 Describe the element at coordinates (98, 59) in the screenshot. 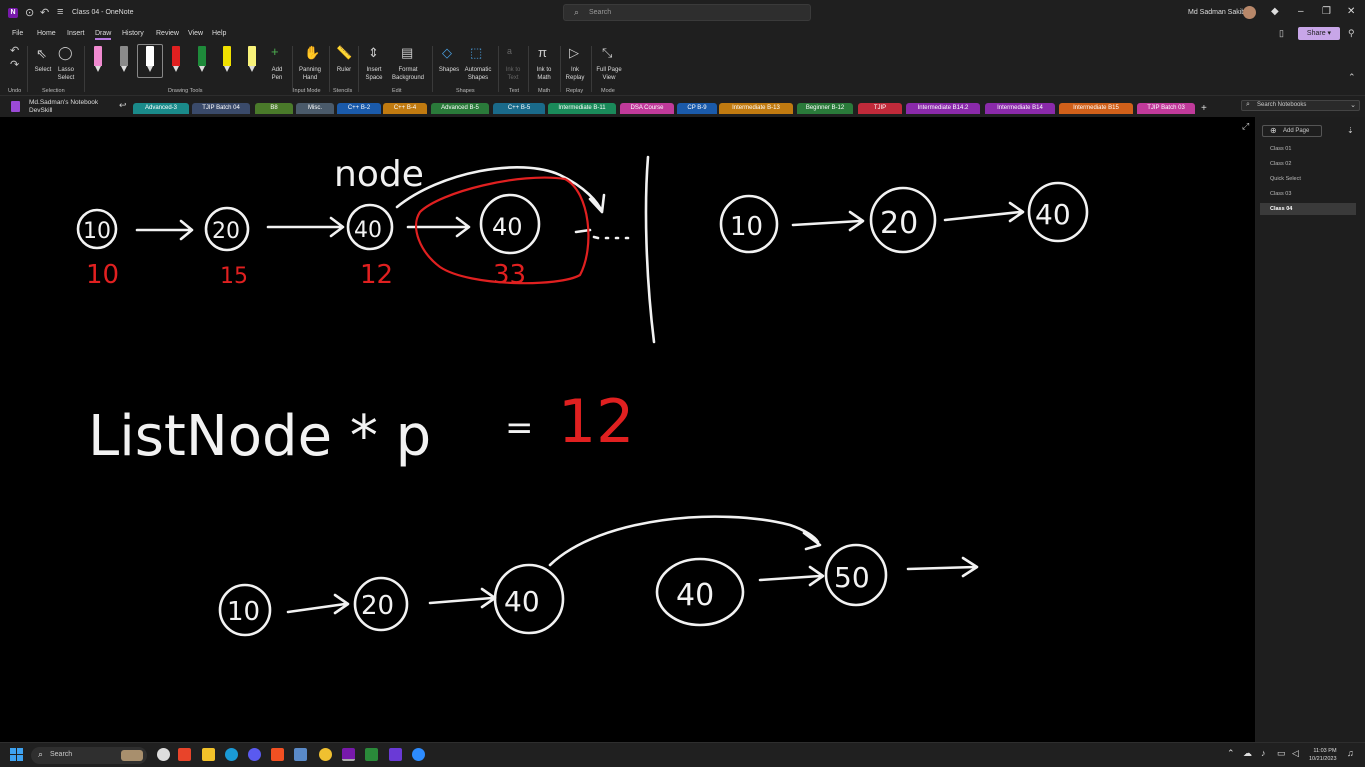

I see `pen-pink` at that location.